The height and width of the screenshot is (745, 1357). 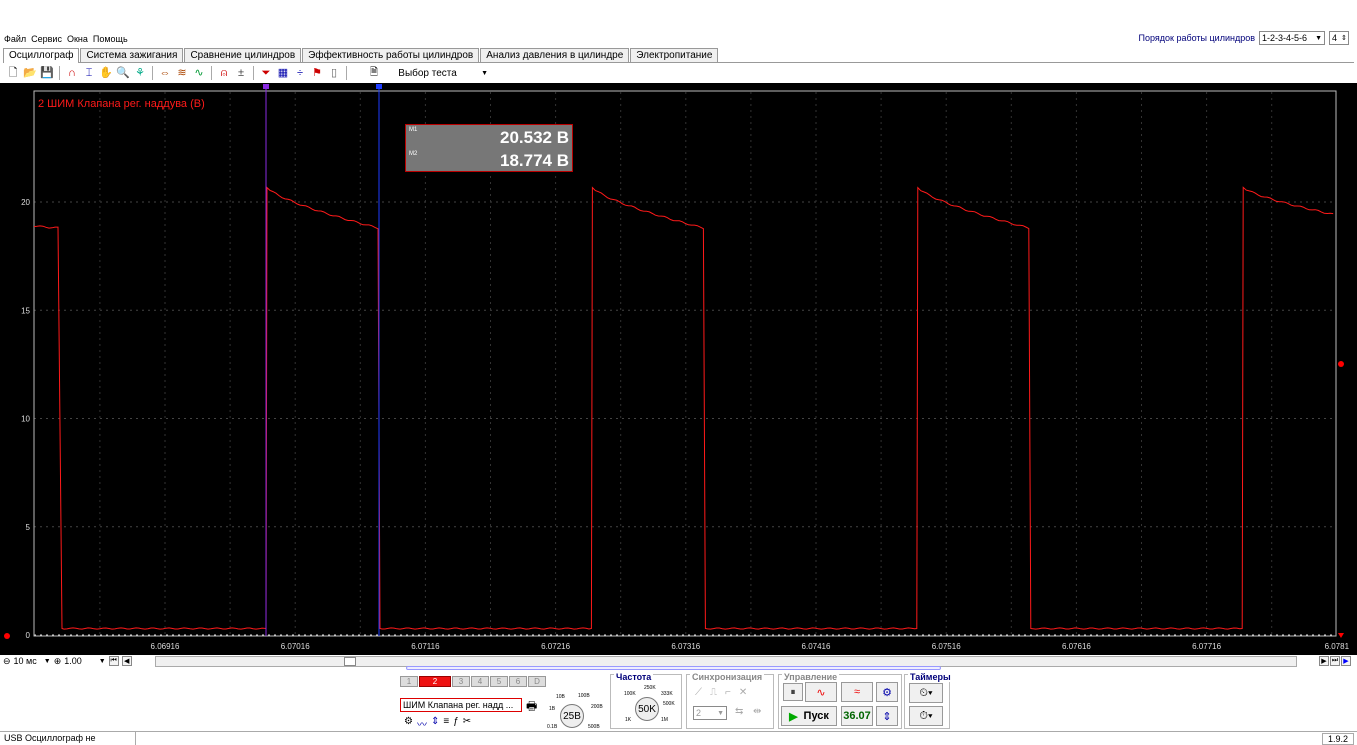 What do you see at coordinates (1339, 38) in the screenshot?
I see `cylinder-count-spinner: 4 ⇕` at bounding box center [1339, 38].